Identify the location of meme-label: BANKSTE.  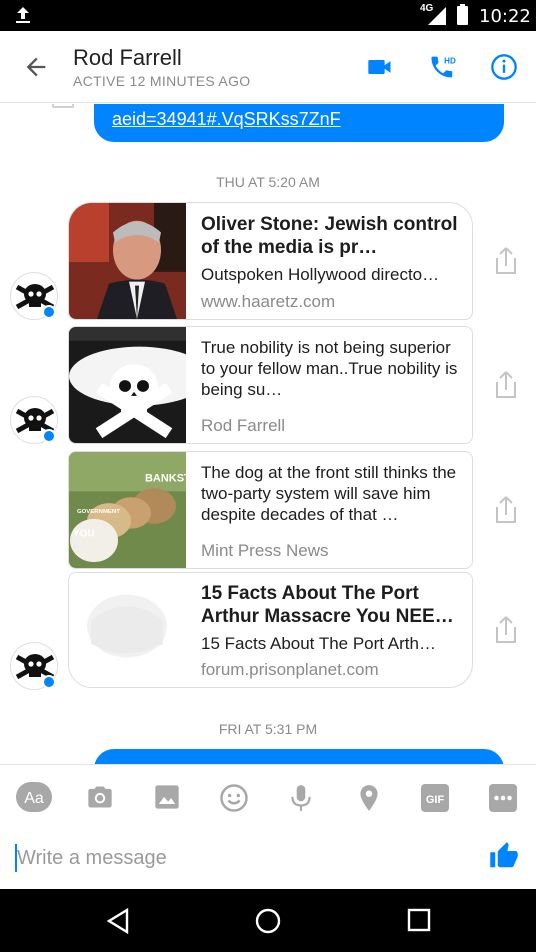
(165, 479).